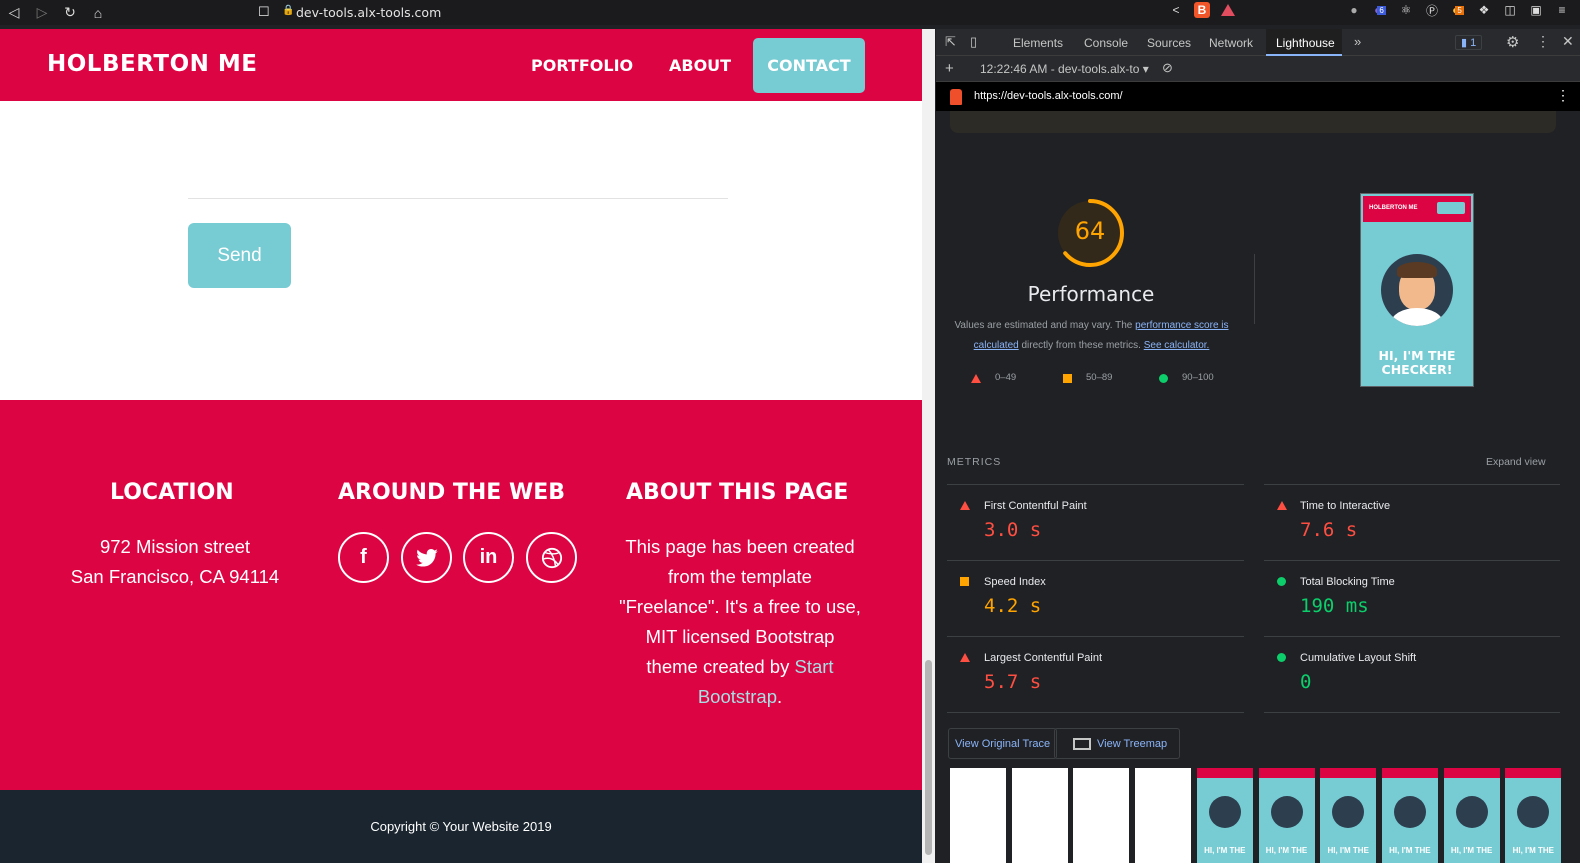 Image resolution: width=1580 pixels, height=863 pixels. Describe the element at coordinates (1090, 233) in the screenshot. I see `performance-gauge: 64` at that location.